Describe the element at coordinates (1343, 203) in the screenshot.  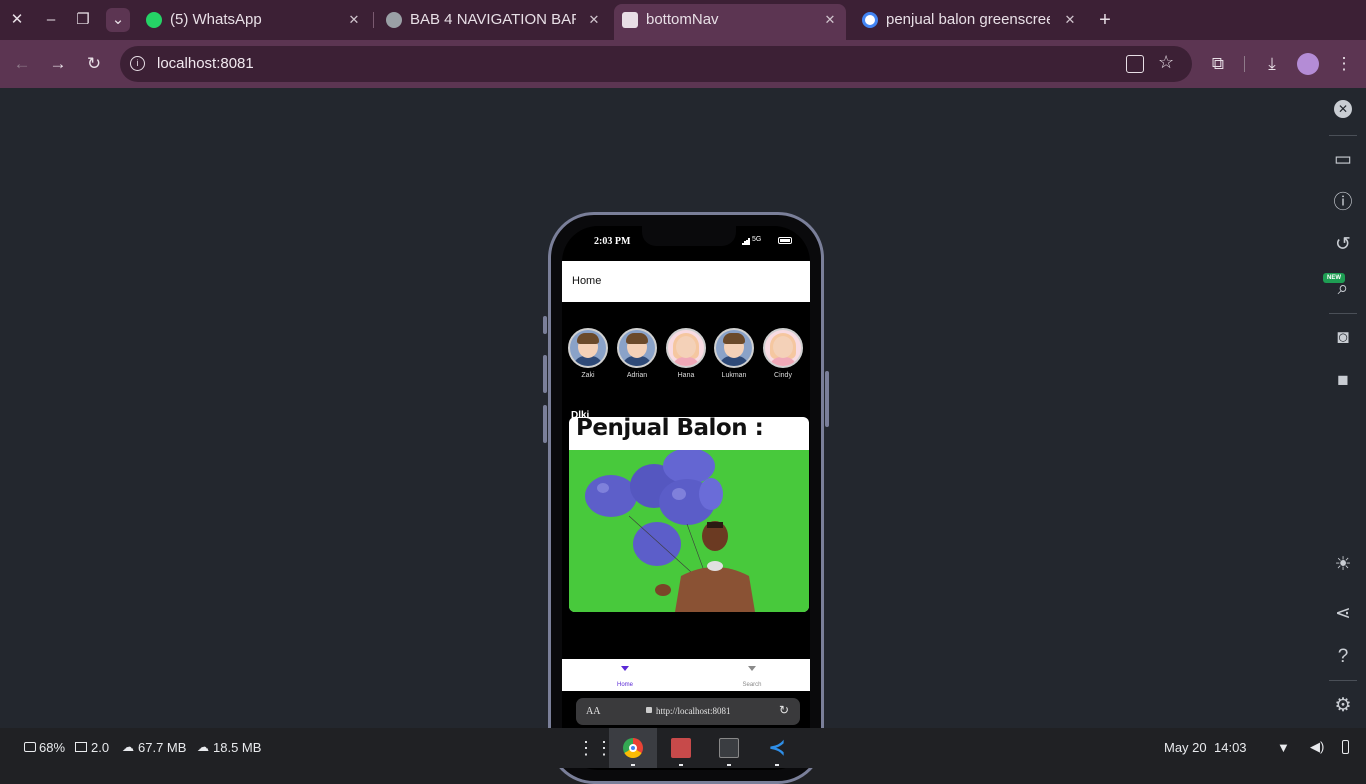
I see `info-icon: ⓘ` at that location.